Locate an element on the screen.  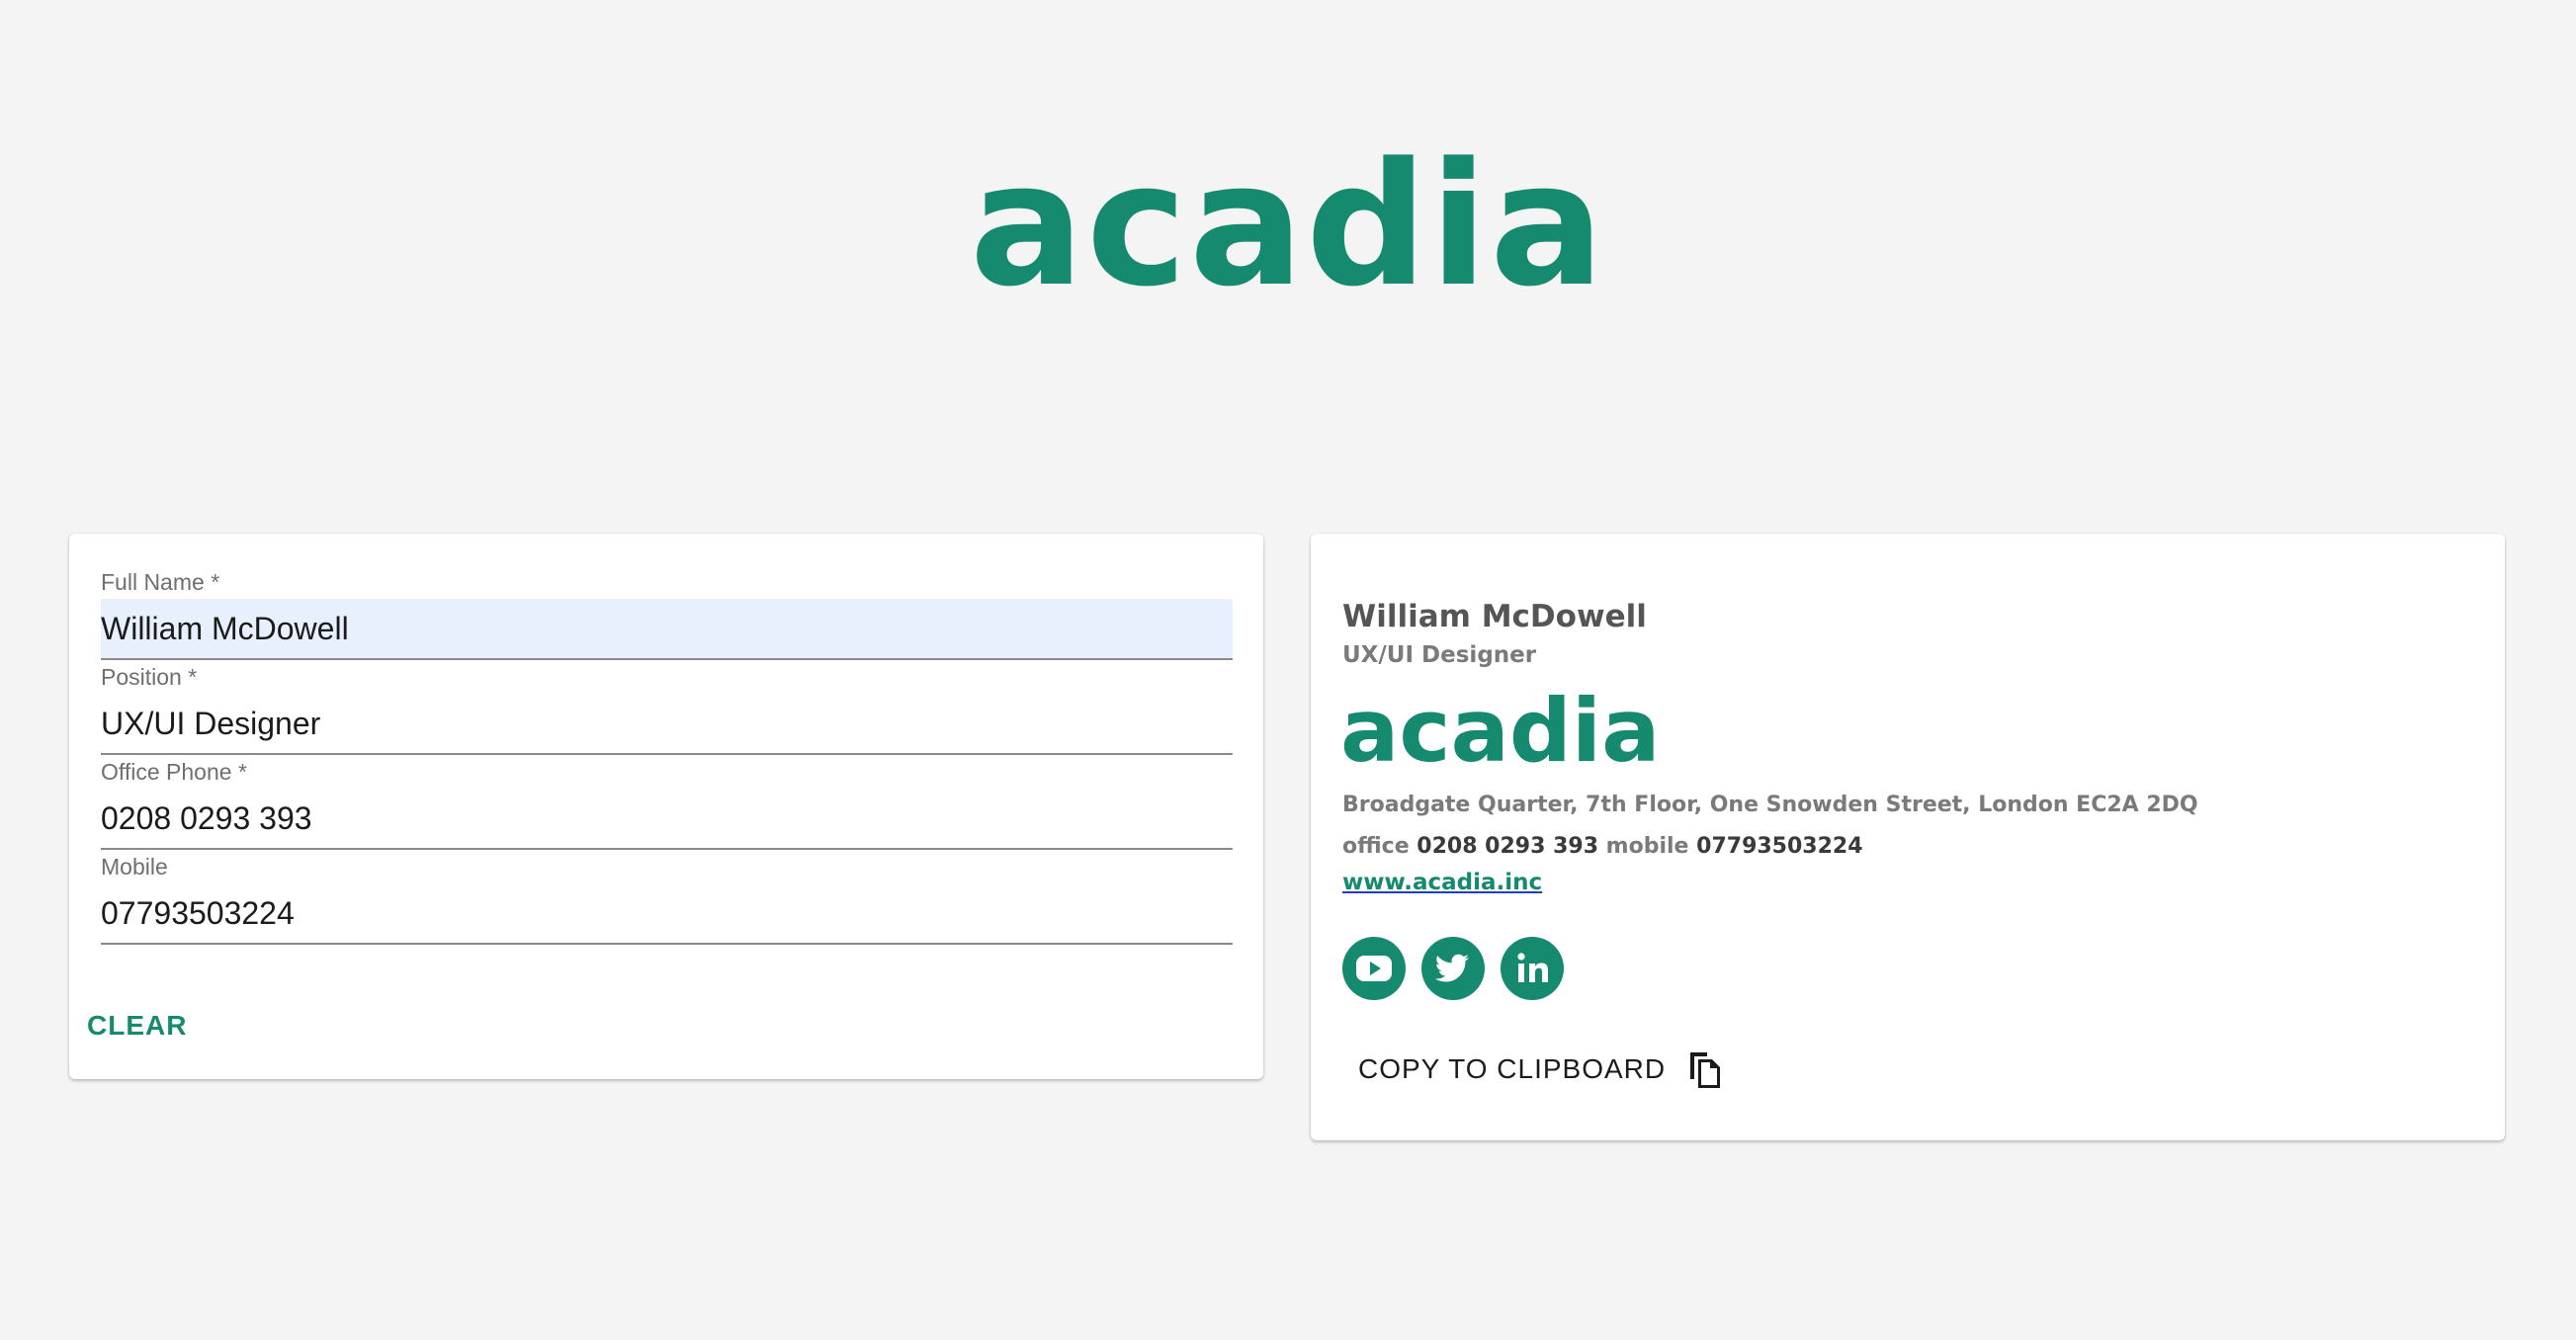
copy-to-clipboard-label: COPY TO CLIPBOARD is located at coordinates (1512, 1068).